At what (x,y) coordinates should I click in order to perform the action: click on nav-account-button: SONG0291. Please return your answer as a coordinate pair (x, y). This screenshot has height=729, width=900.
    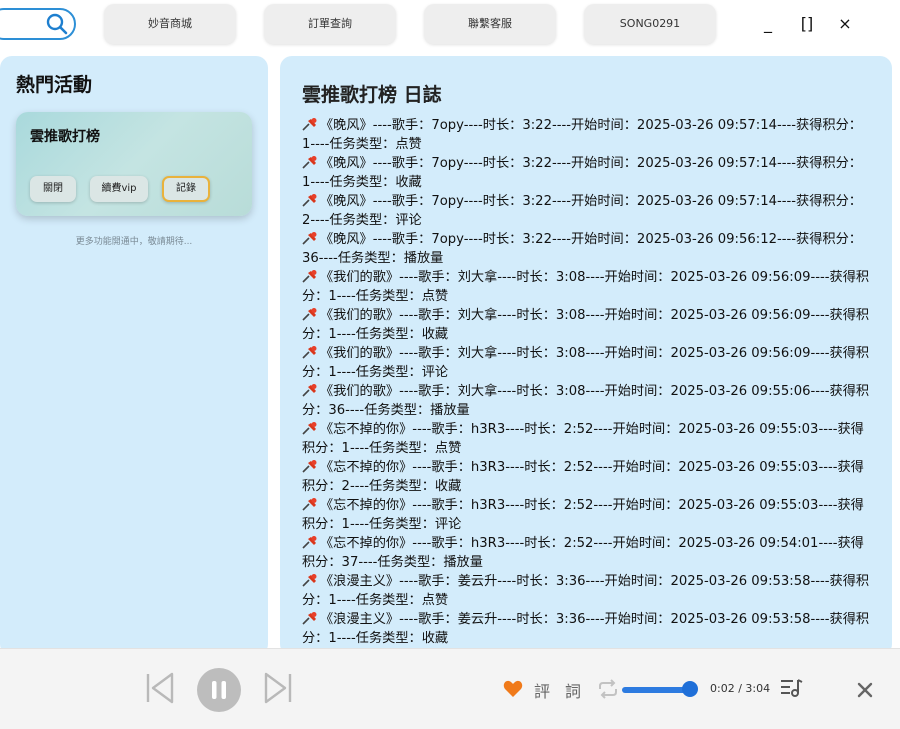
    Looking at the image, I should click on (650, 24).